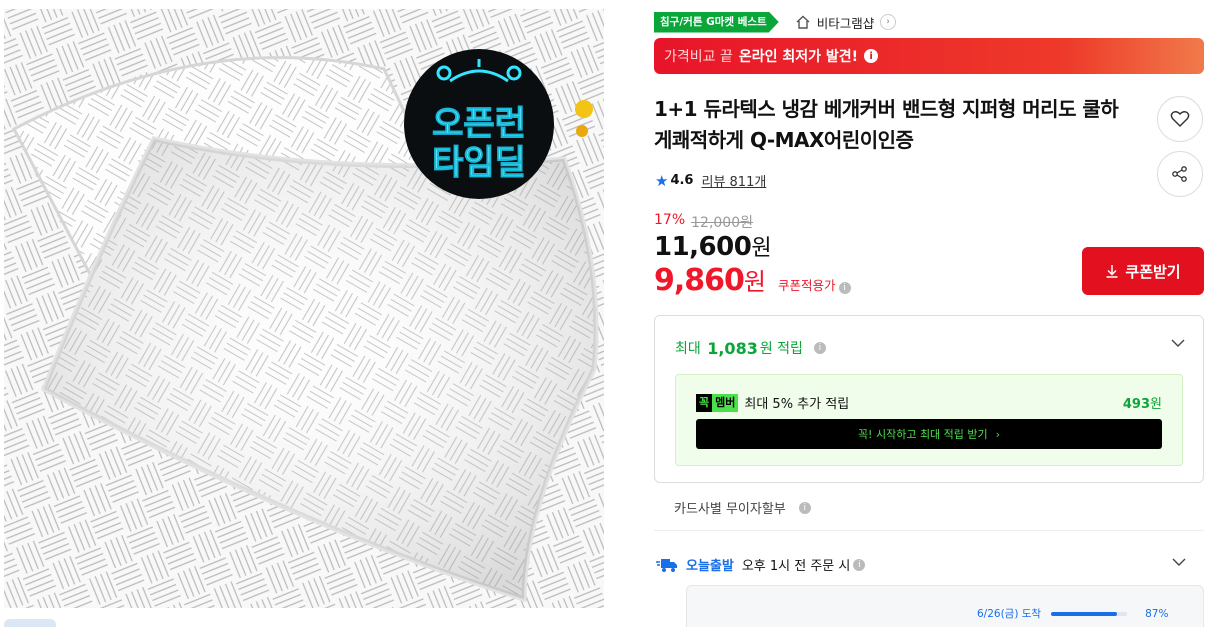 Image resolution: width=1217 pixels, height=627 pixels. Describe the element at coordinates (698, 57) in the screenshot. I see `banner-prefix: 가격비교 끝` at that location.